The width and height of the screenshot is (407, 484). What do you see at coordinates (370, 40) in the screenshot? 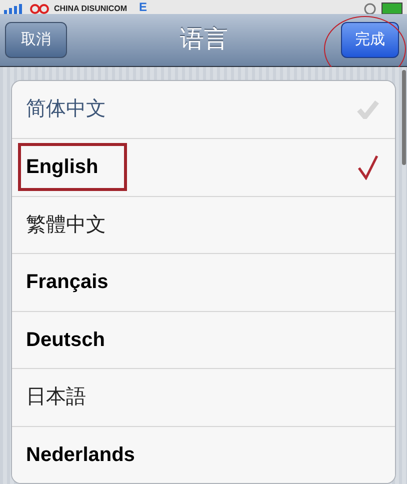
I see `done-button: 完成` at bounding box center [370, 40].